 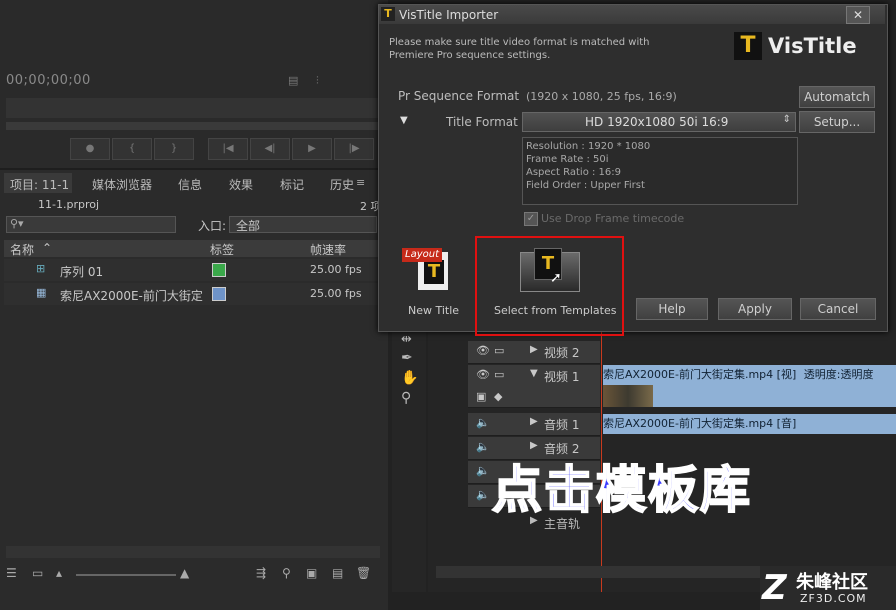 What do you see at coordinates (621, 490) in the screenshot?
I see `tutorial-caption: 点击模板库` at bounding box center [621, 490].